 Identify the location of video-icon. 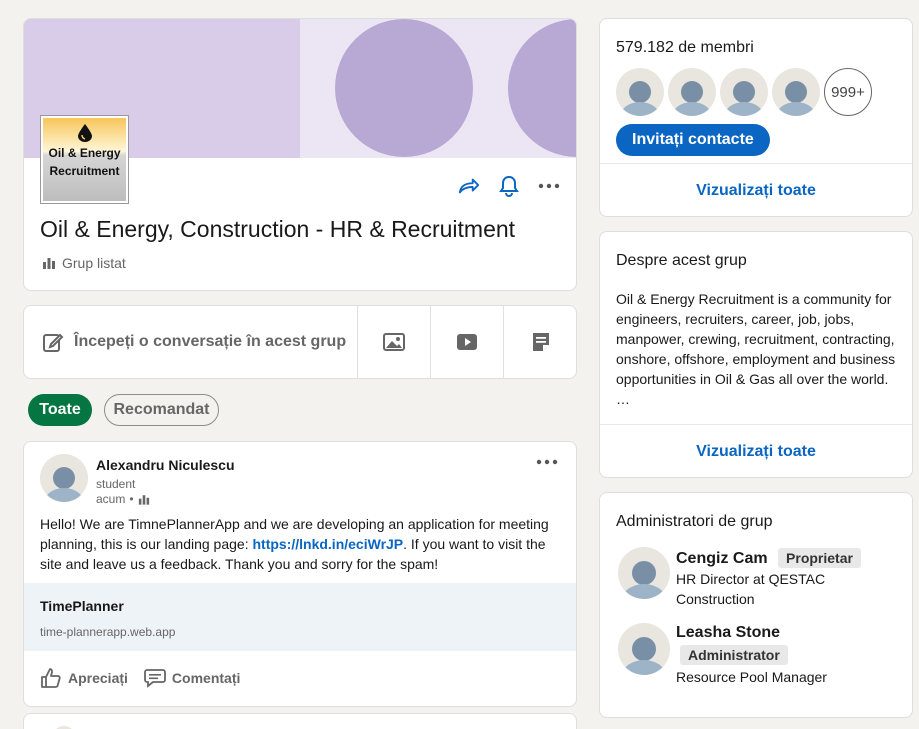
(467, 342).